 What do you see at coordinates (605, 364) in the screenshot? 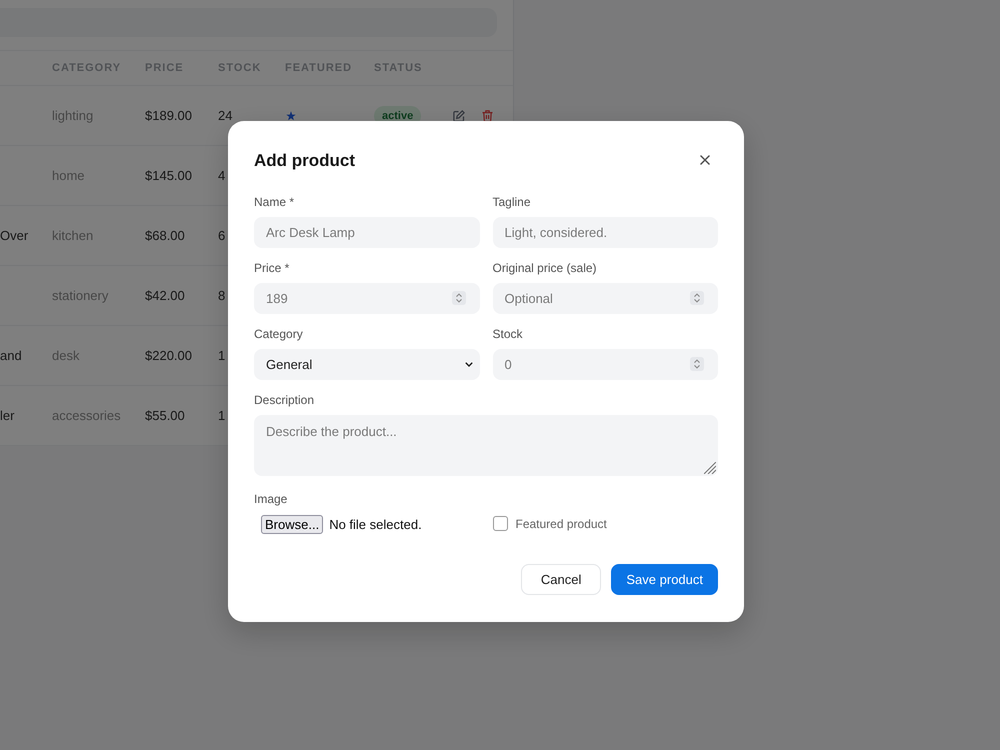
I see `number-input: 0` at bounding box center [605, 364].